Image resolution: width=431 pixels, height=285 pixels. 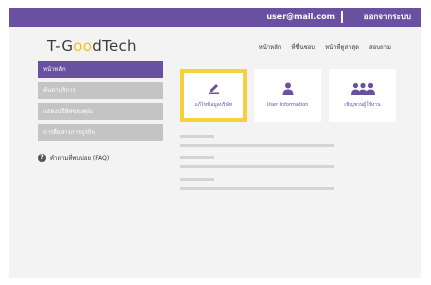 I want to click on user-information-card: User Information, so click(x=287, y=95).